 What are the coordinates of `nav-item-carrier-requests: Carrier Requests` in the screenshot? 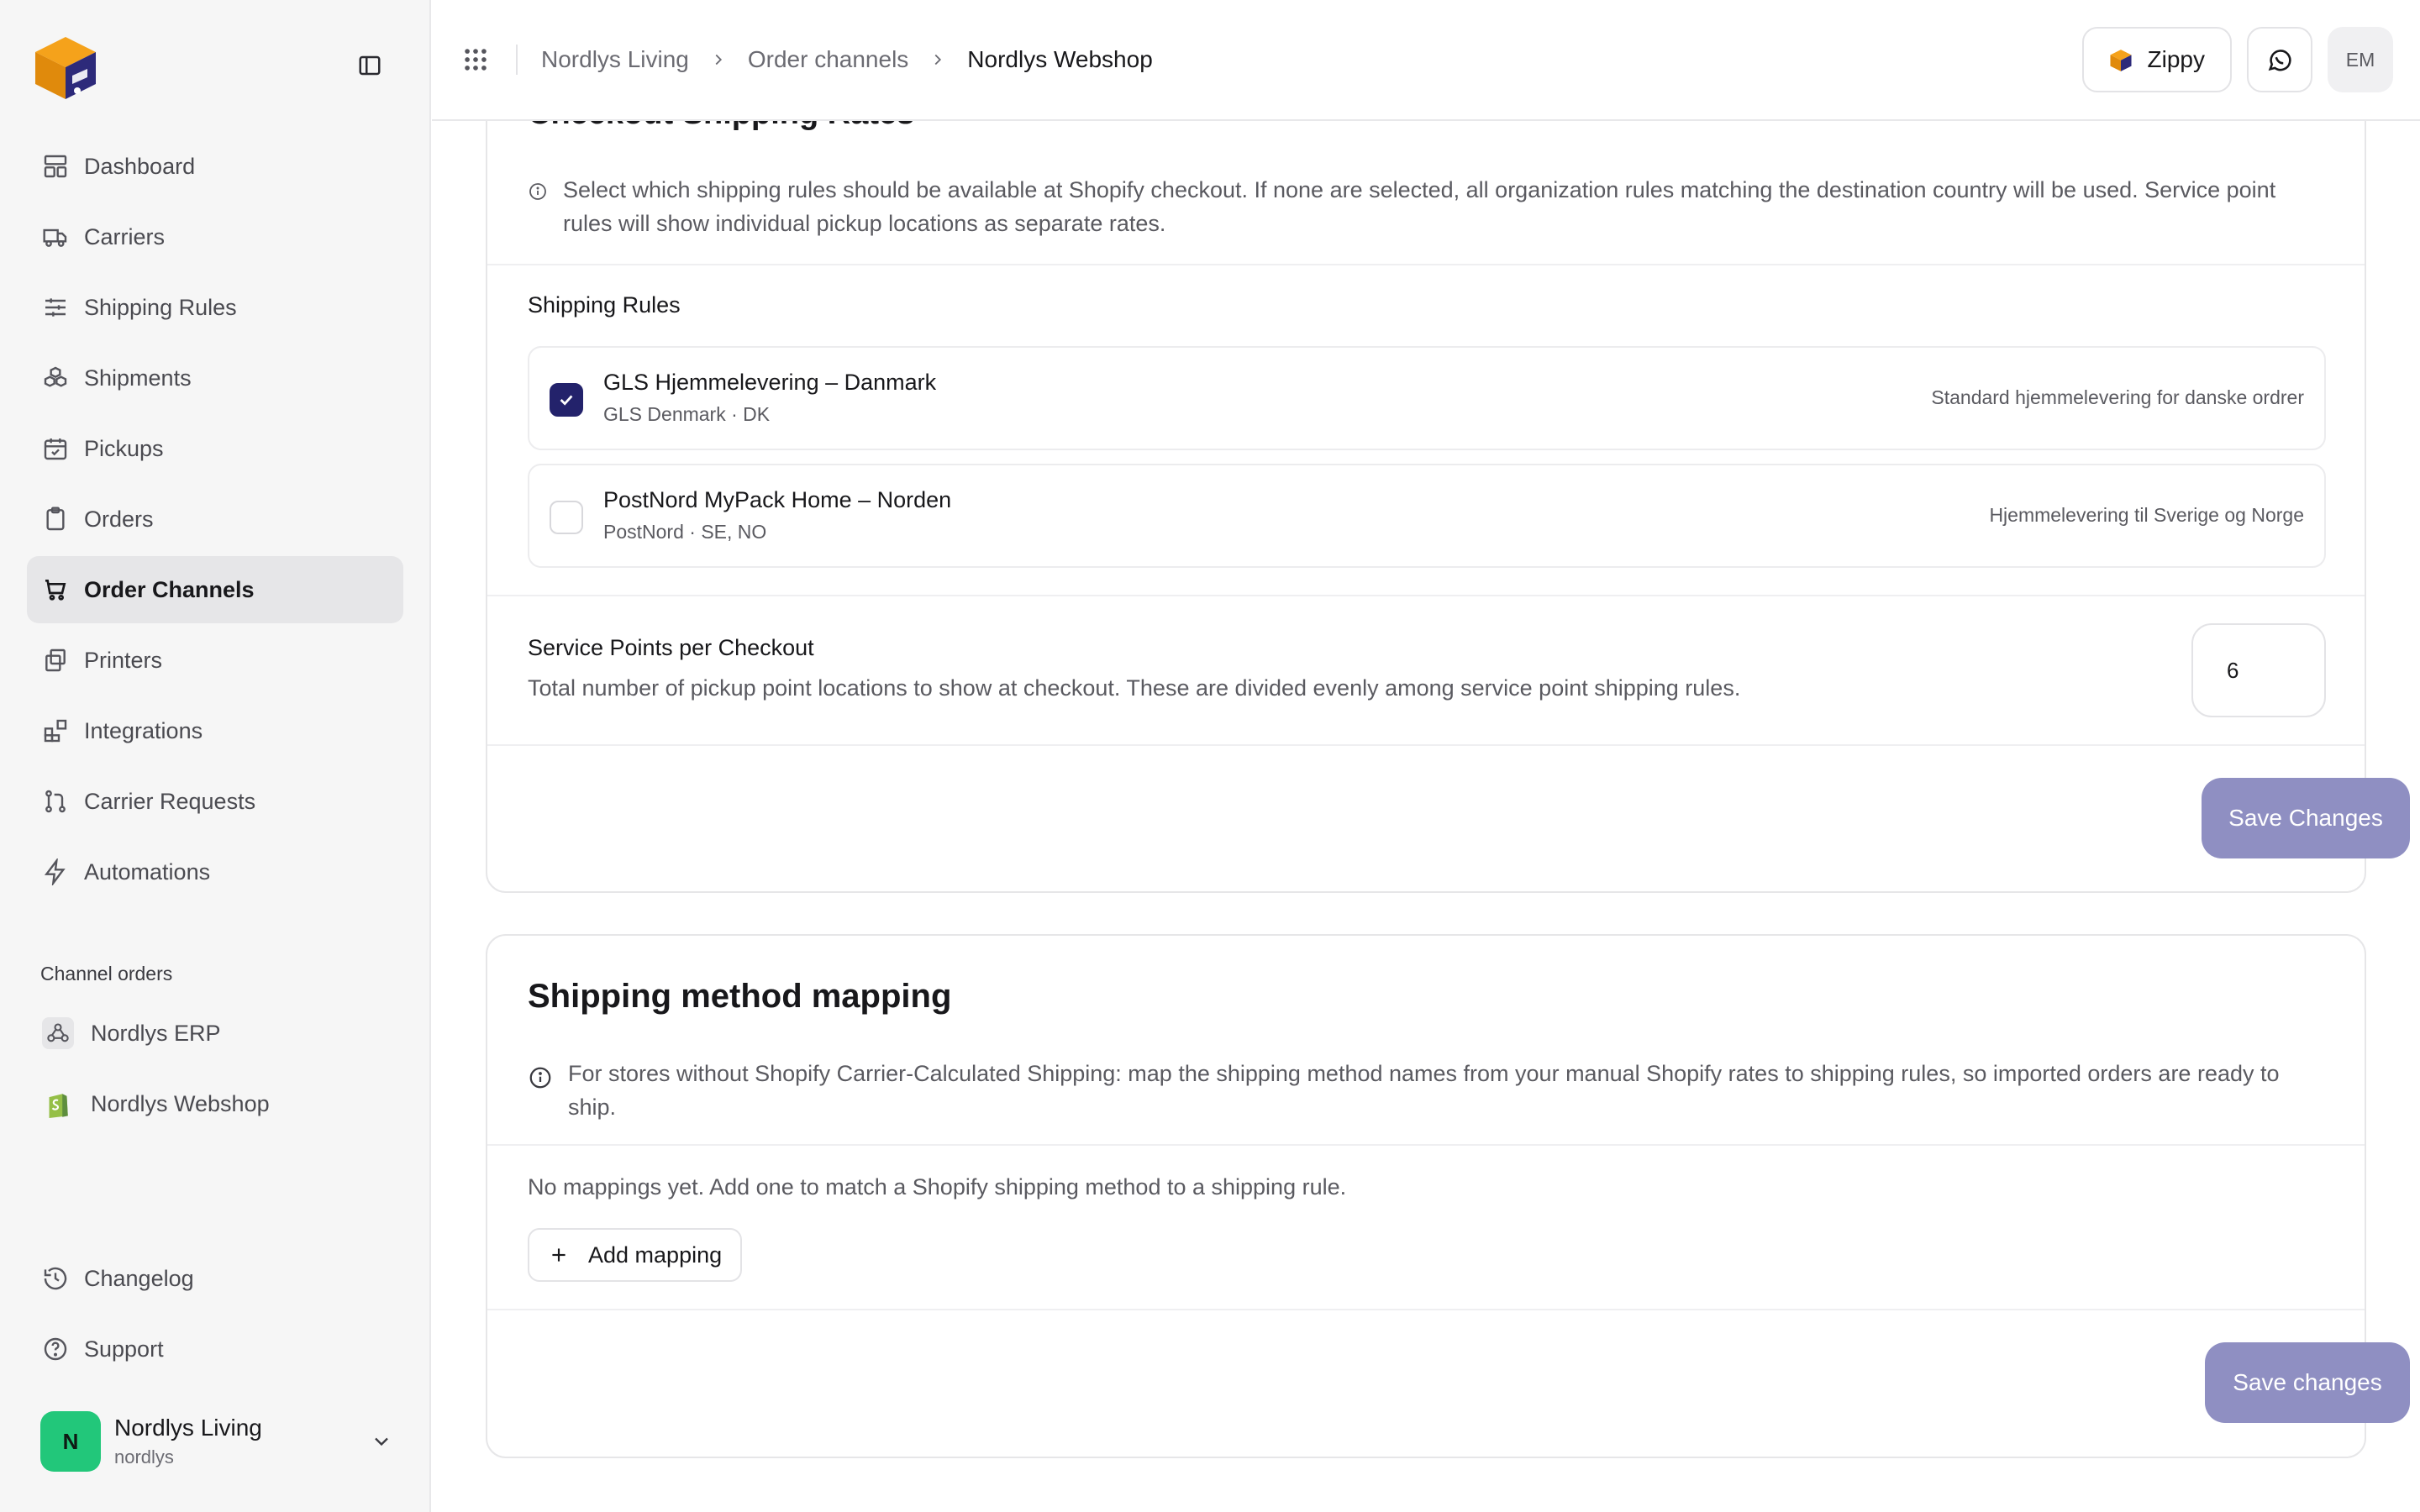 It's located at (215, 801).